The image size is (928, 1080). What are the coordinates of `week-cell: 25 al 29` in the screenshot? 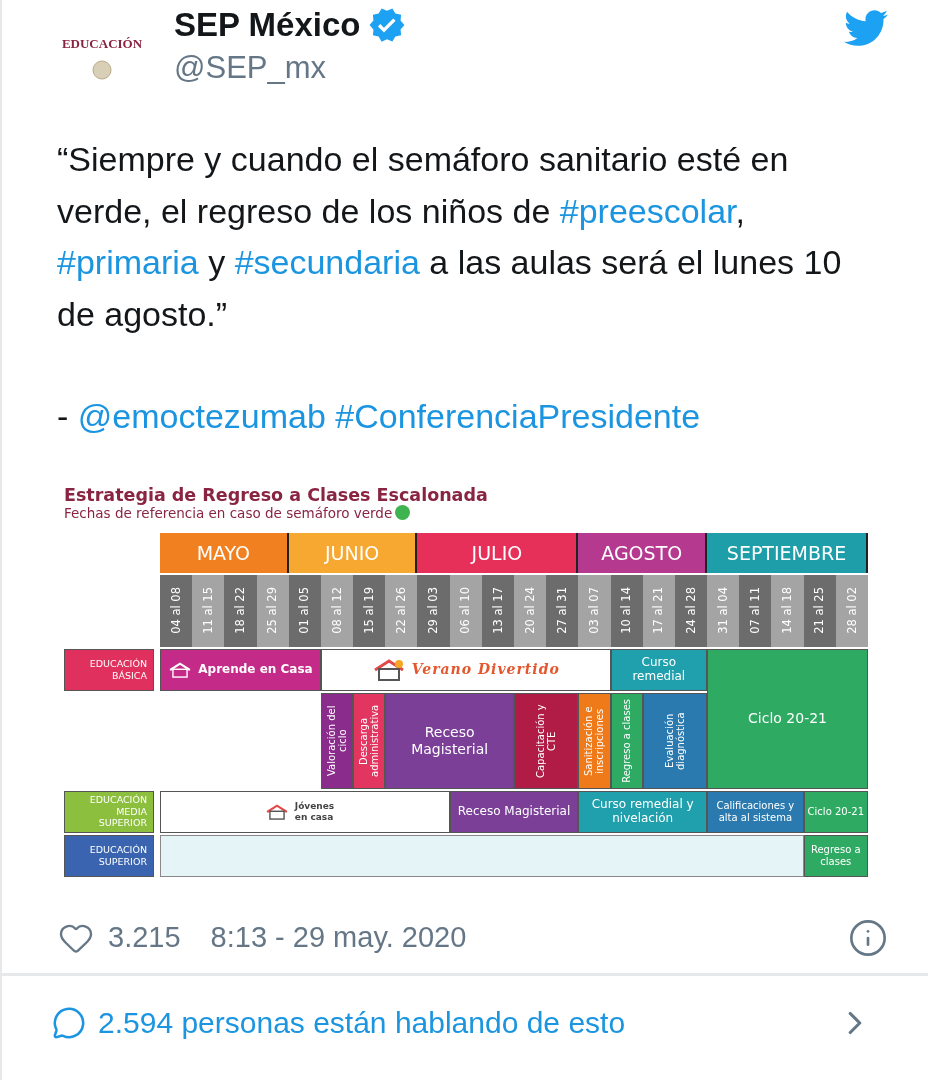 It's located at (272, 610).